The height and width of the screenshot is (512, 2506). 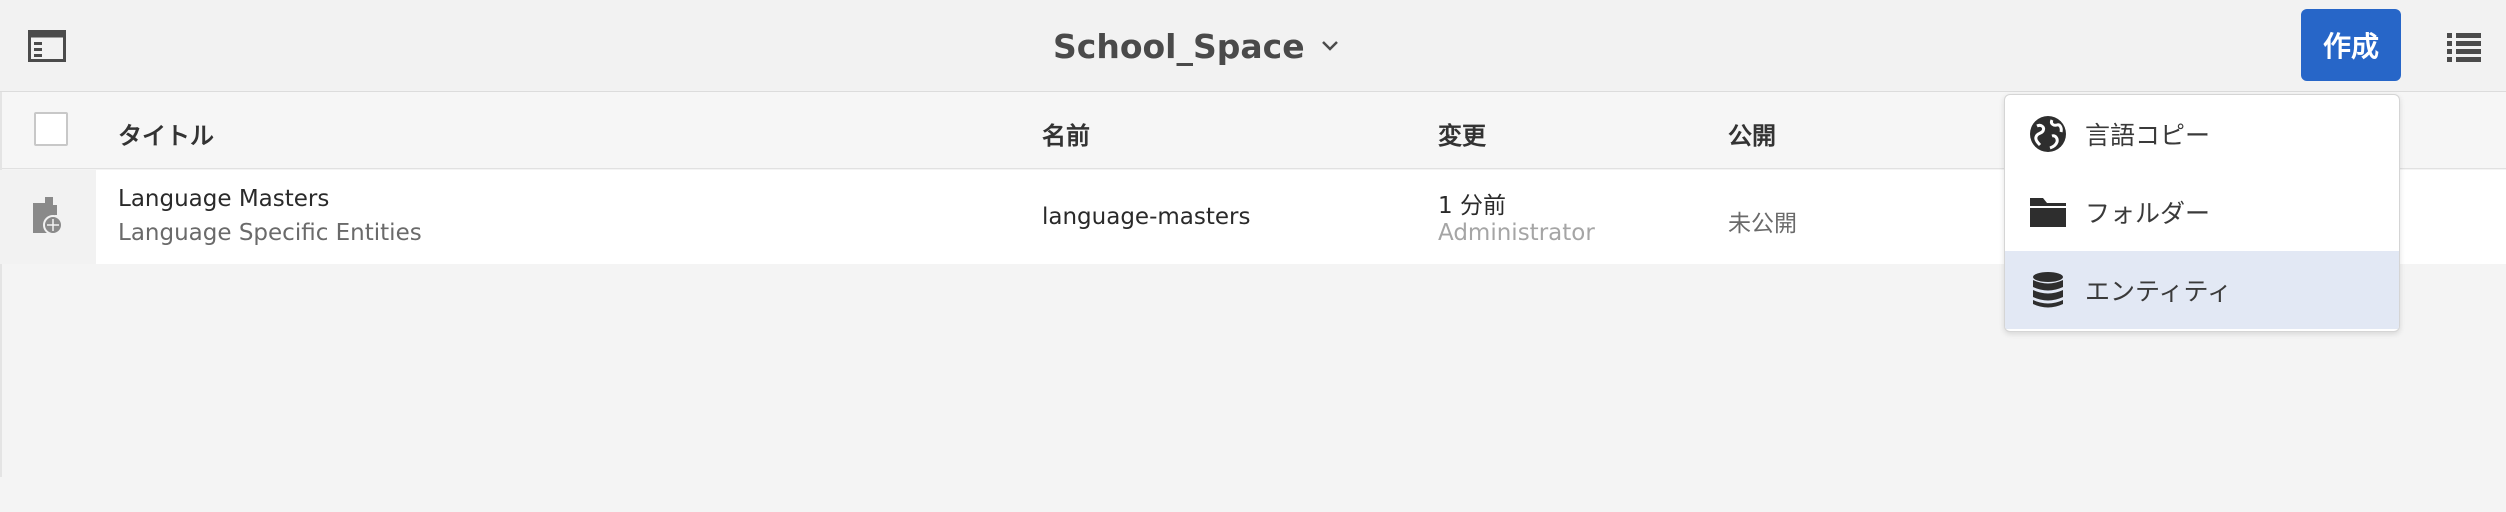 What do you see at coordinates (270, 233) in the screenshot?
I see `row-subtitle: Language Specific Entities` at bounding box center [270, 233].